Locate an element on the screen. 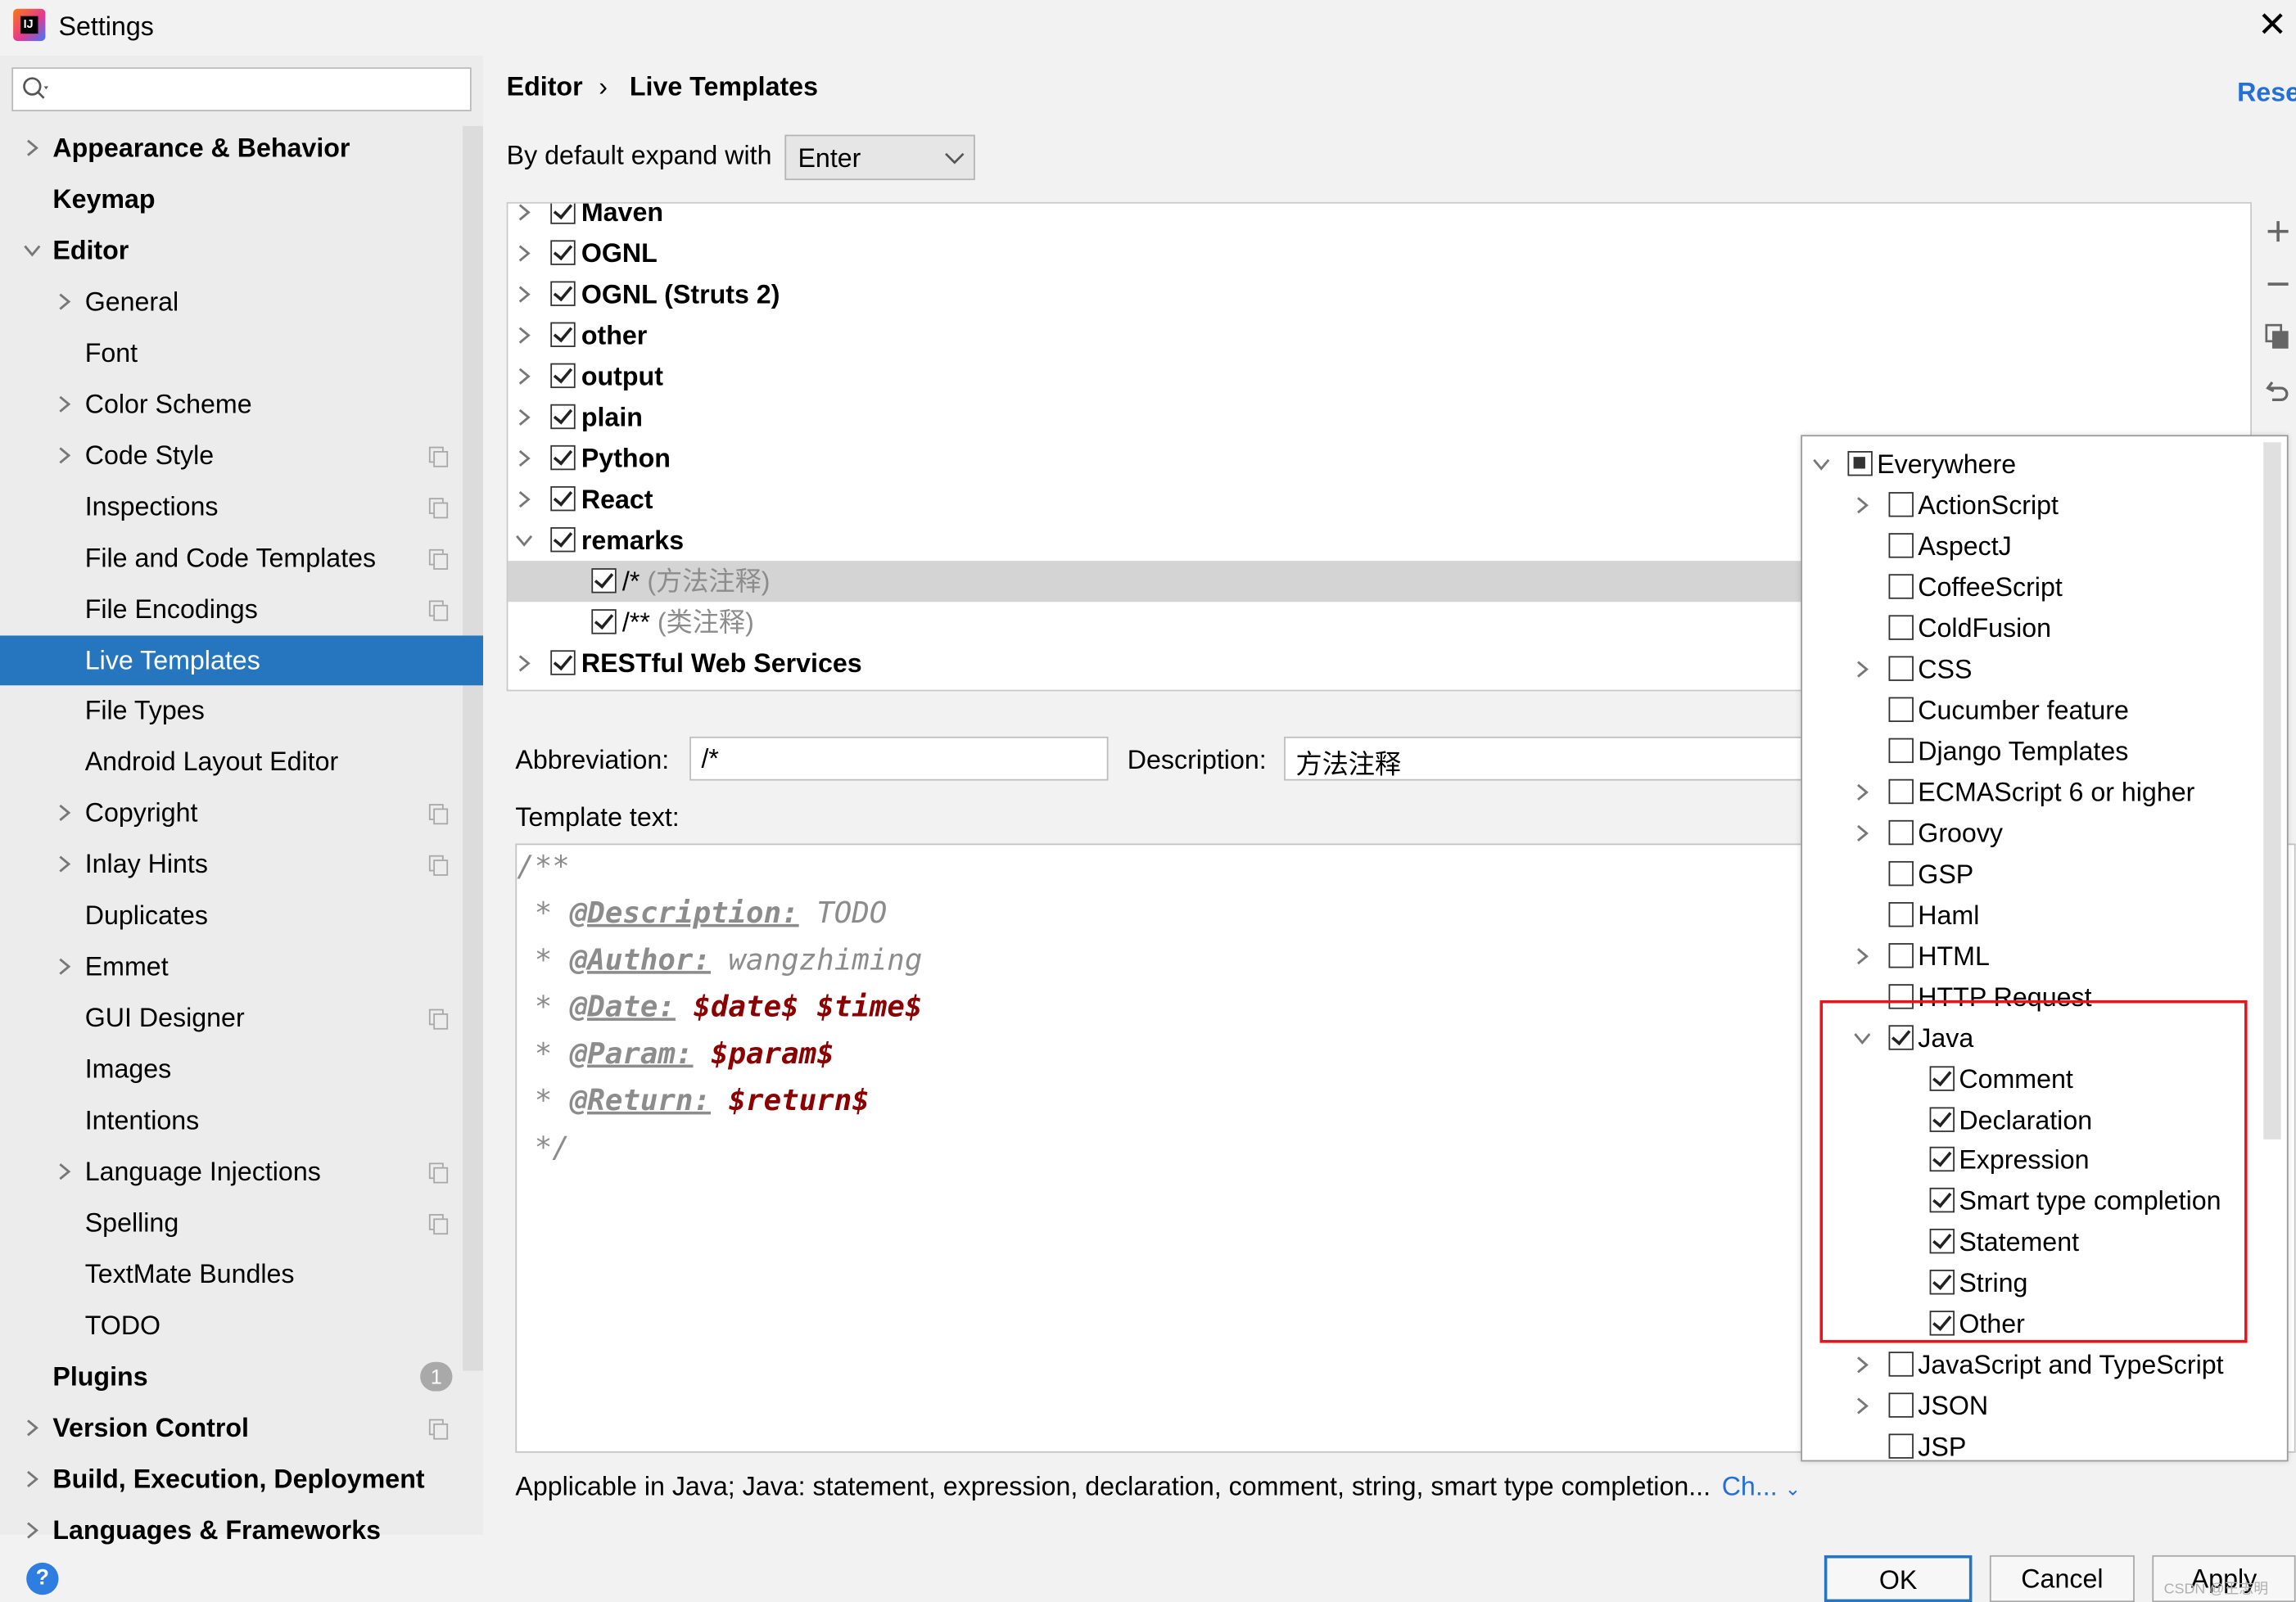 The height and width of the screenshot is (1602, 2296). sidebar-item: Live Templates is located at coordinates (242, 659).